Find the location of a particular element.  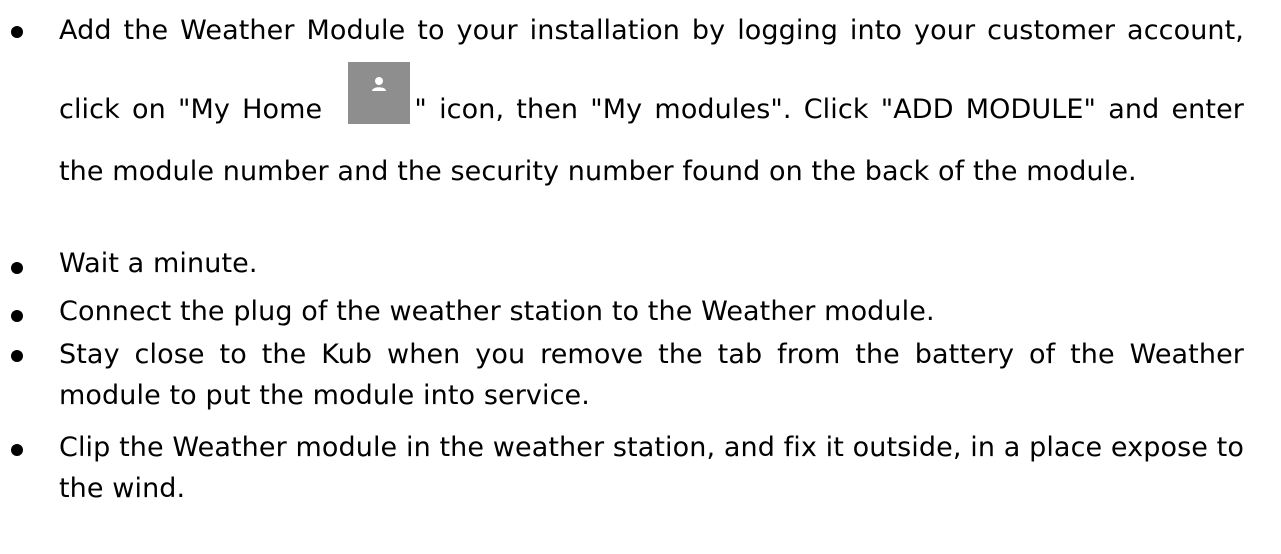

list-item-text: Wait a minute. is located at coordinates (158, 263).